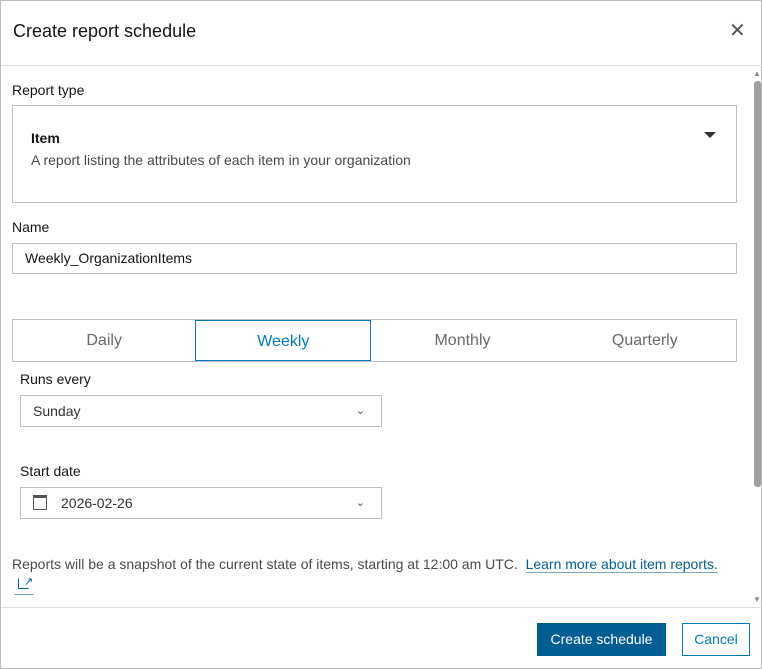  What do you see at coordinates (621, 564) in the screenshot?
I see `learn-more-link: Learn more about item reports.` at bounding box center [621, 564].